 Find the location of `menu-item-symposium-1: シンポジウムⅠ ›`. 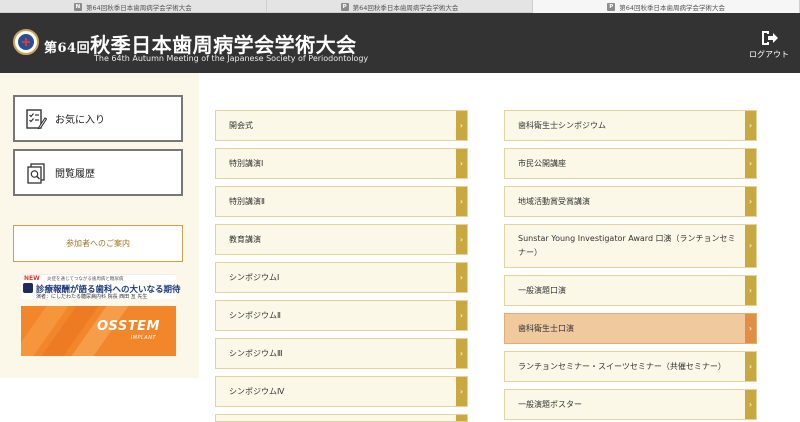

menu-item-symposium-1: シンポジウムⅠ › is located at coordinates (341, 277).